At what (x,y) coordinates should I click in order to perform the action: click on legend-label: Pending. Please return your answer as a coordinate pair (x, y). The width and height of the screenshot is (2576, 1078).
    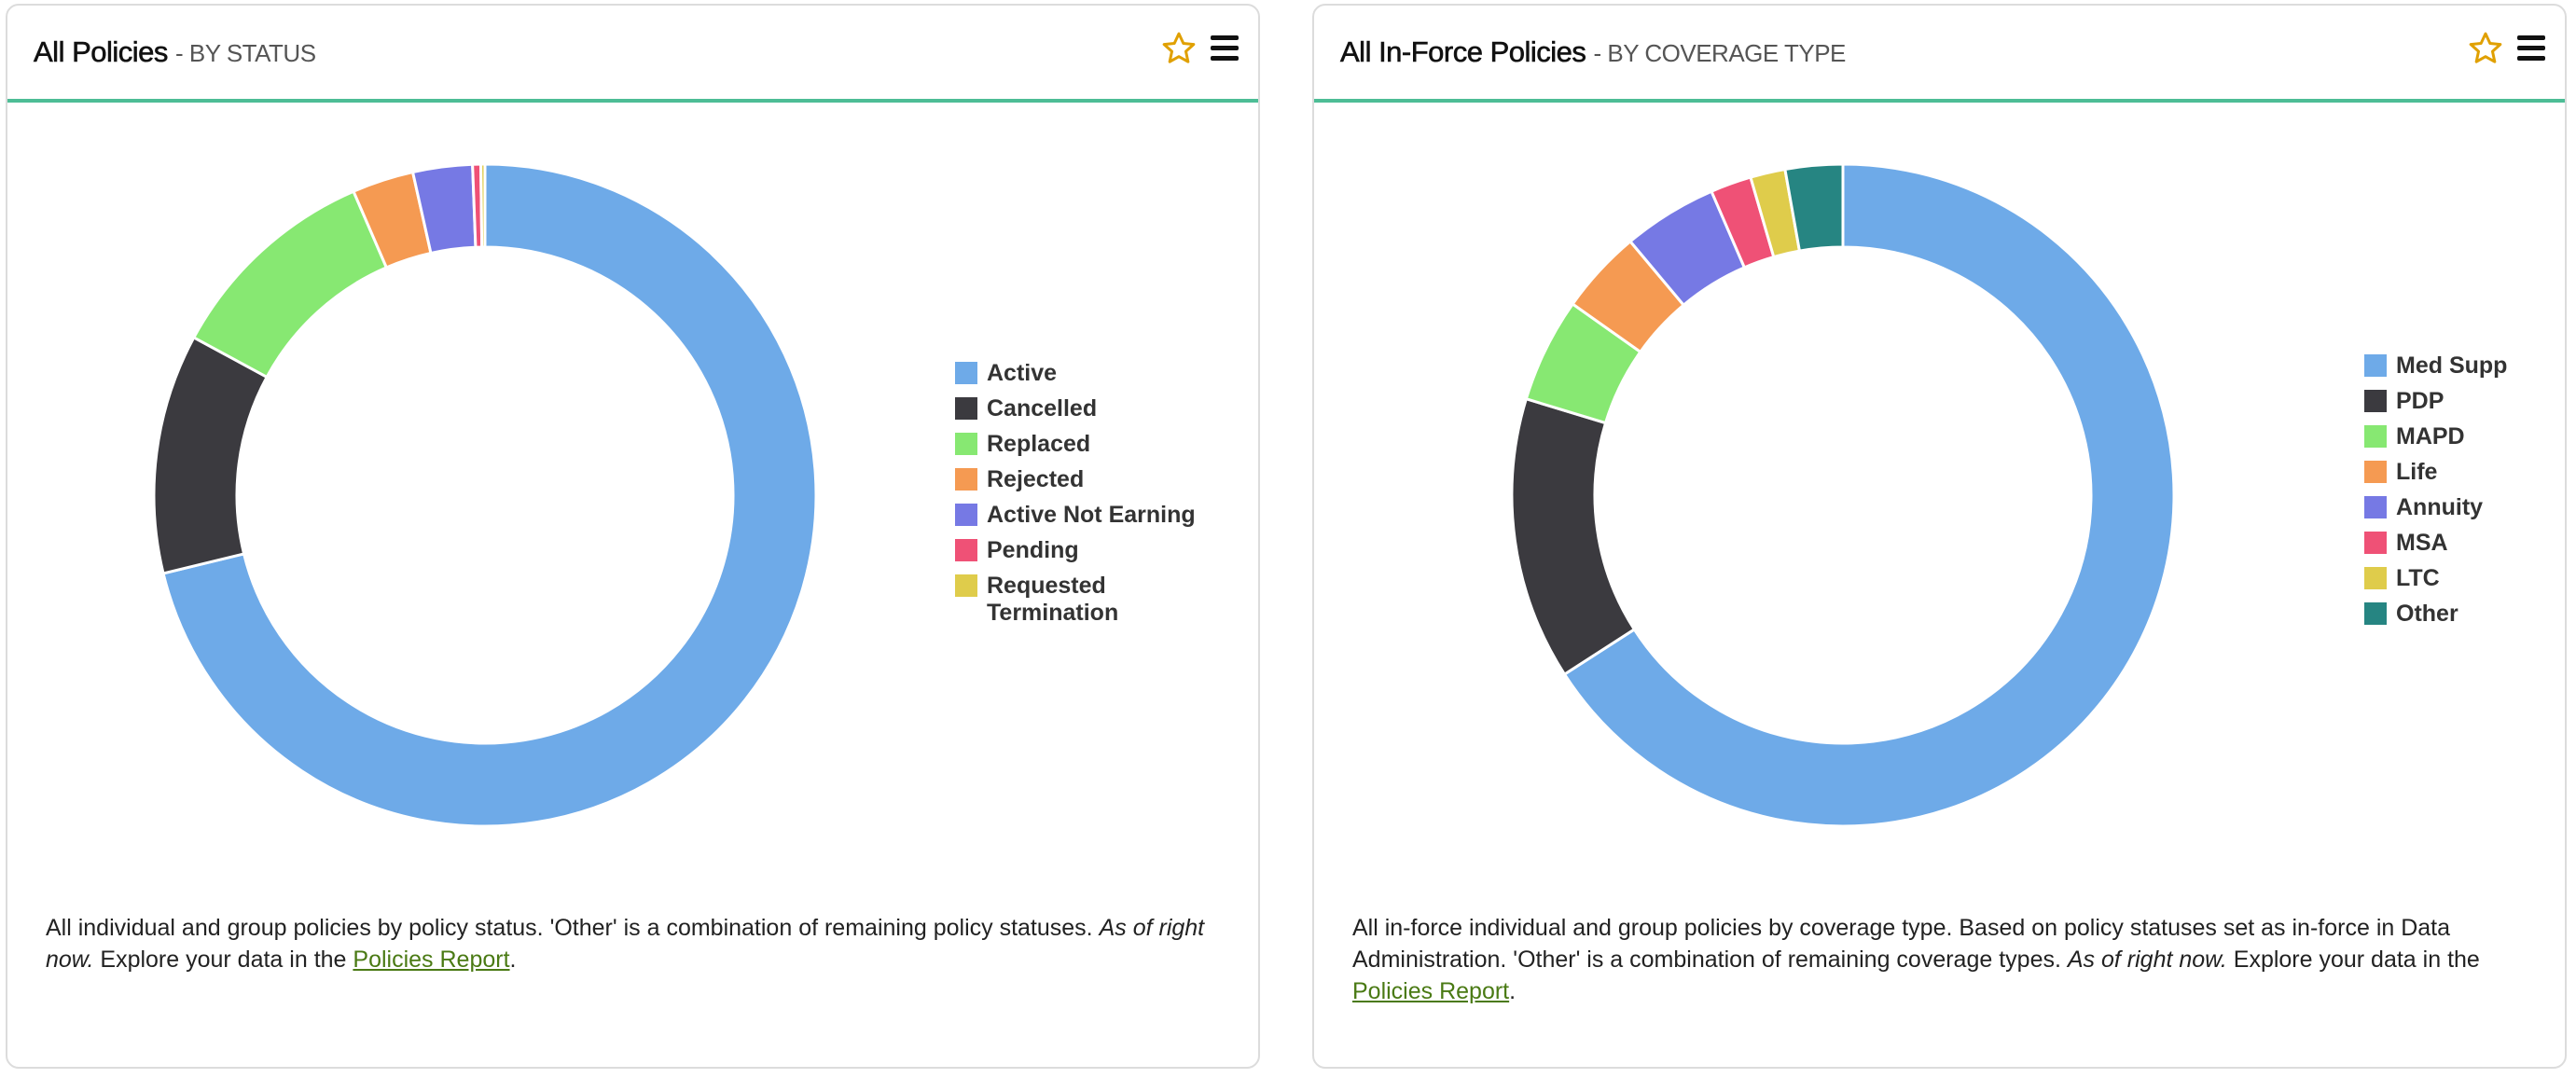
    Looking at the image, I should click on (1033, 550).